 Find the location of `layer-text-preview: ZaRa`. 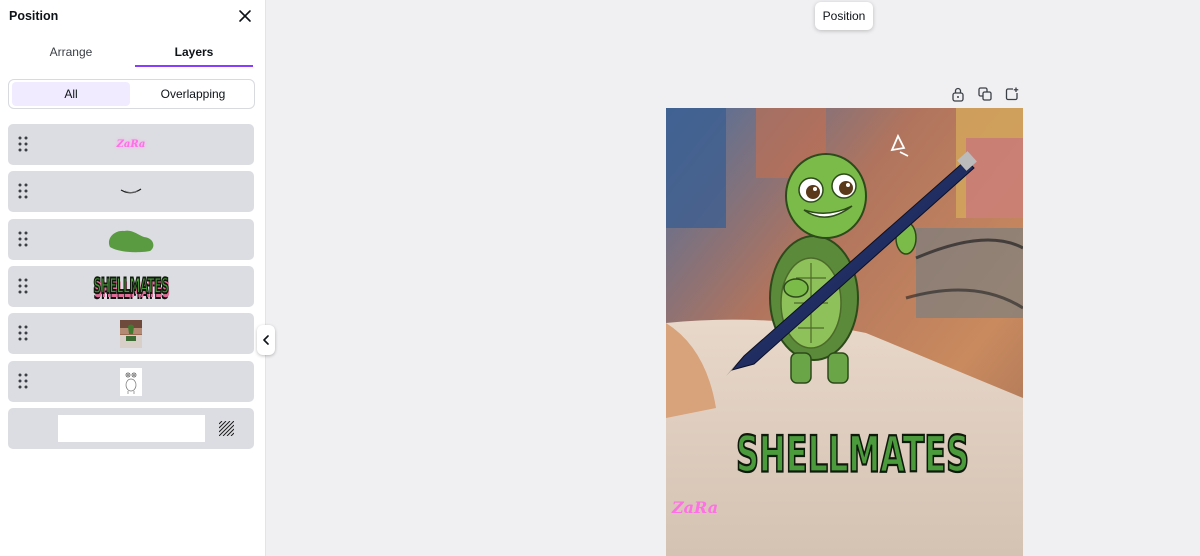

layer-text-preview: ZaRa is located at coordinates (131, 144).